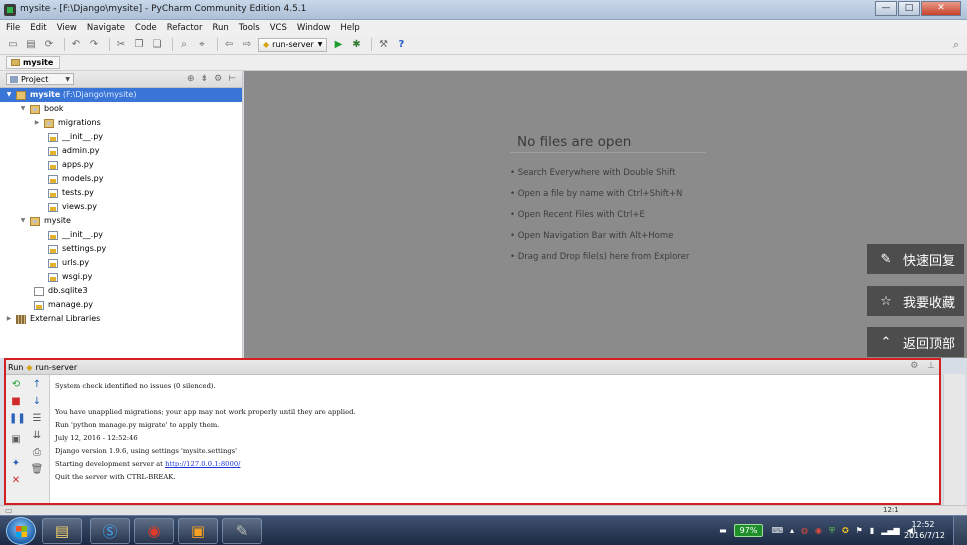  I want to click on sync-icon: ⟳, so click(49, 45).